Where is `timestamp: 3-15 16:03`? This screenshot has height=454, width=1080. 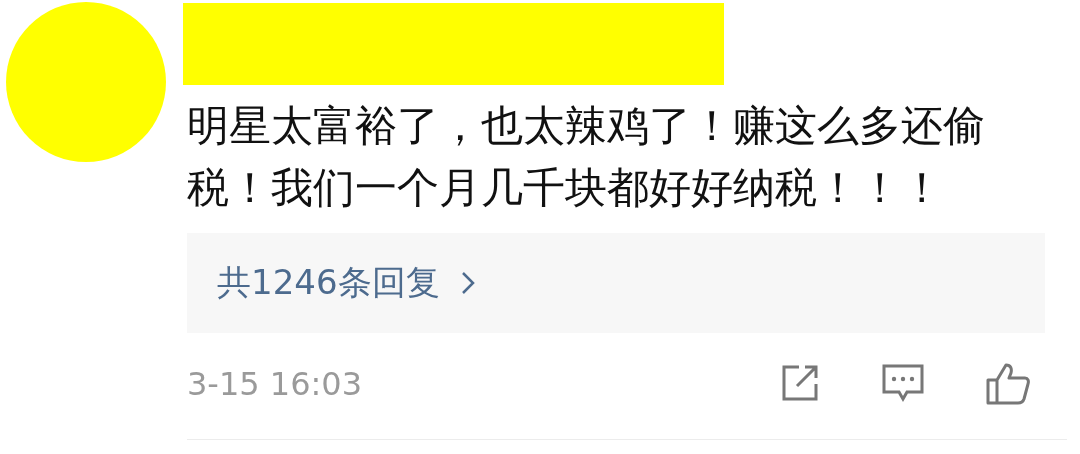
timestamp: 3-15 16:03 is located at coordinates (274, 384).